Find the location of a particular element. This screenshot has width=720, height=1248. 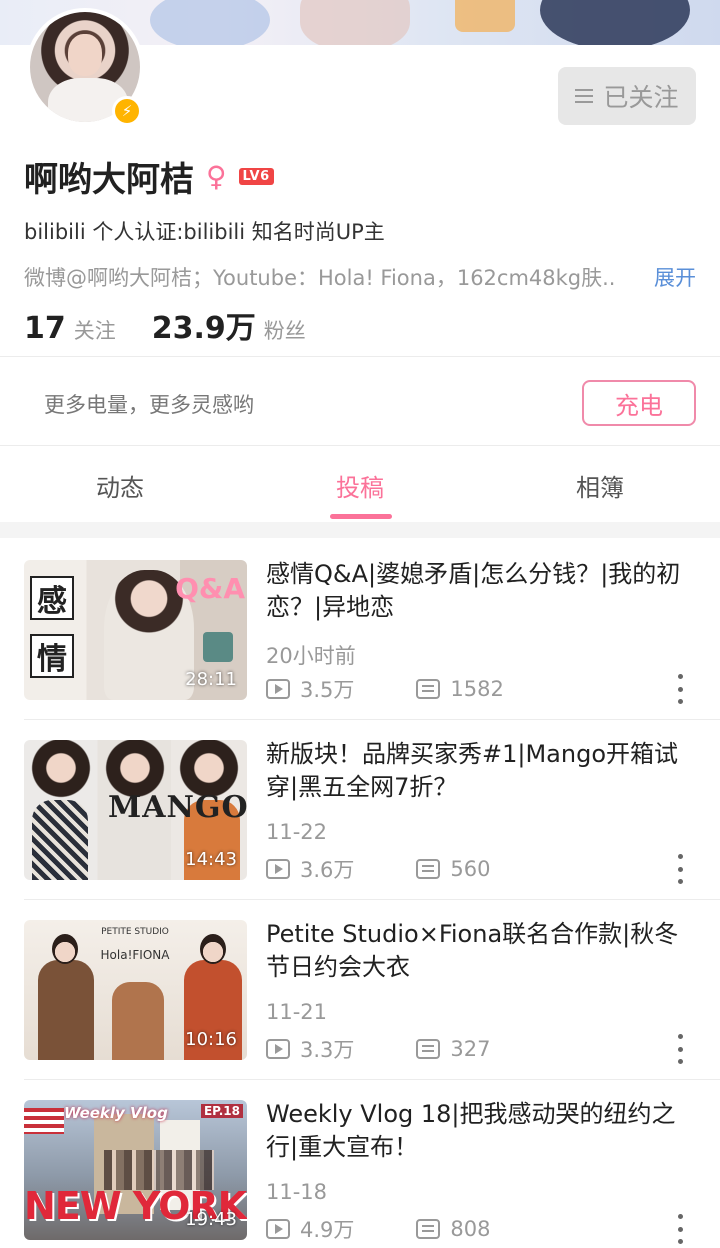

video-title: 感情Q&A|婆媳矛盾|怎么分钱？|我的初恋？|异地恋 is located at coordinates (482, 591).